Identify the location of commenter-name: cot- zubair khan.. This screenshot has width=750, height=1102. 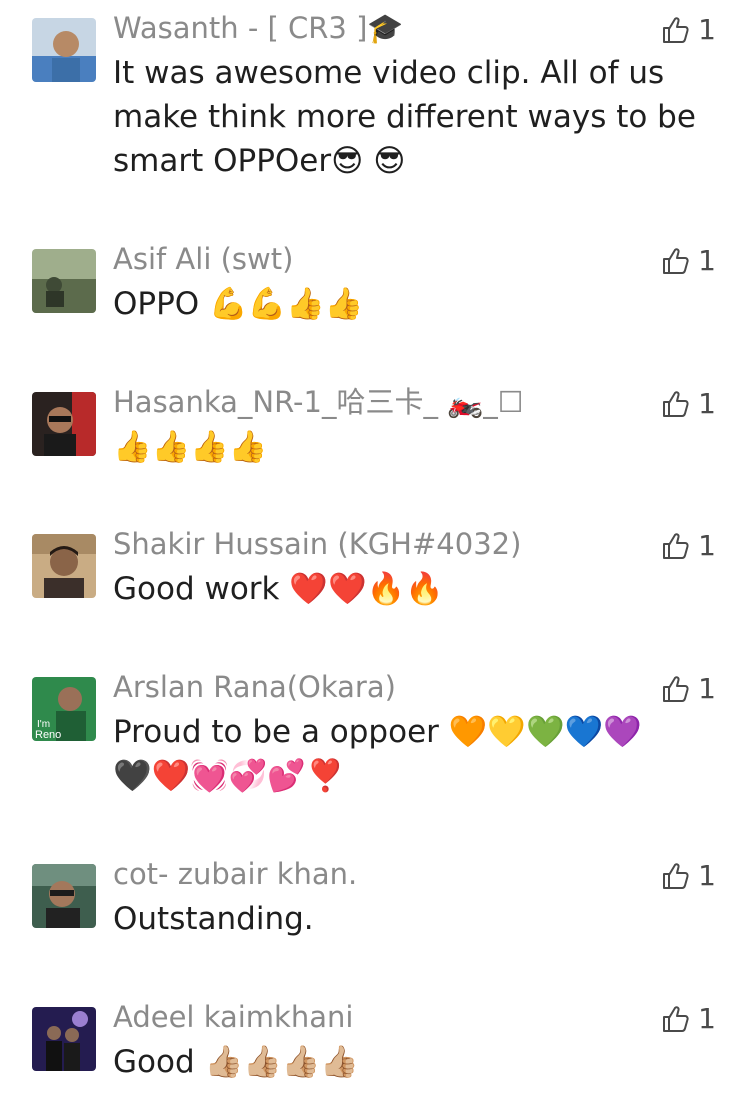
(235, 874).